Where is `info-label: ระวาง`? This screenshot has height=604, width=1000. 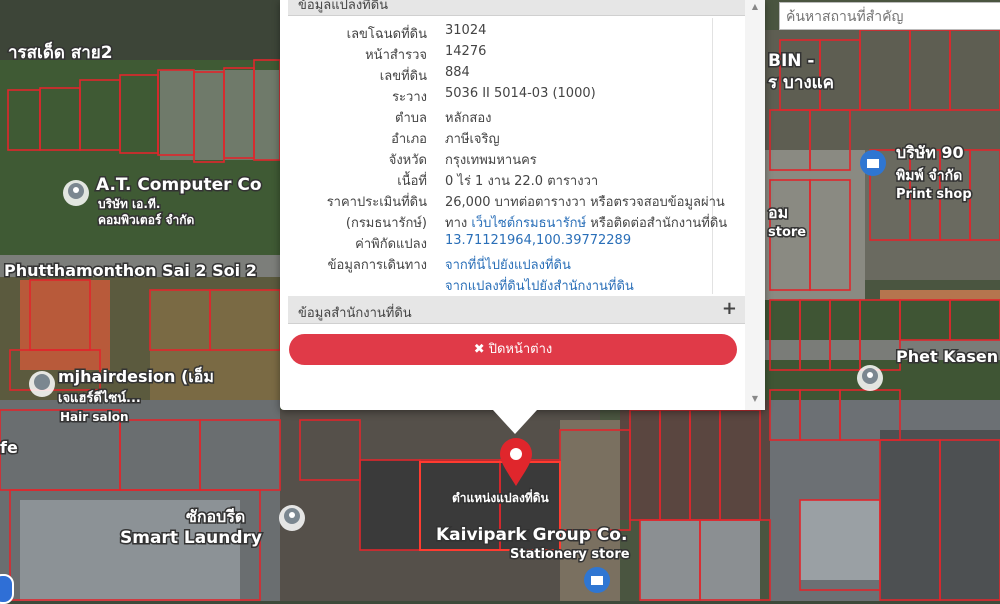 info-label: ระวาง is located at coordinates (409, 97).